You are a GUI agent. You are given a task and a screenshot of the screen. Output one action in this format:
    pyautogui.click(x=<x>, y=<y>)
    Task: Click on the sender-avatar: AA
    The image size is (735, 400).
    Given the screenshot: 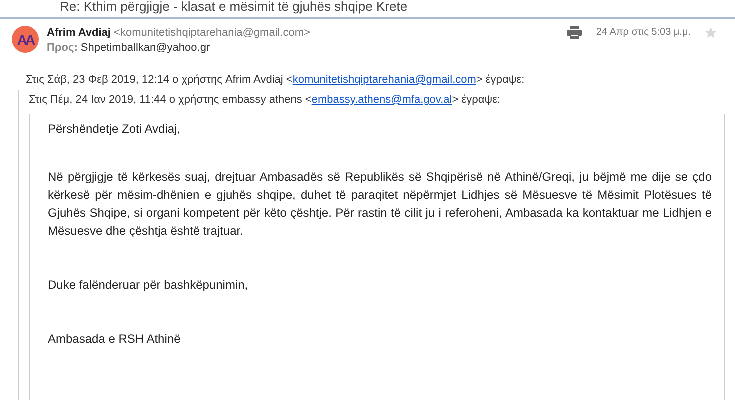 What is the action you would take?
    pyautogui.click(x=25, y=39)
    